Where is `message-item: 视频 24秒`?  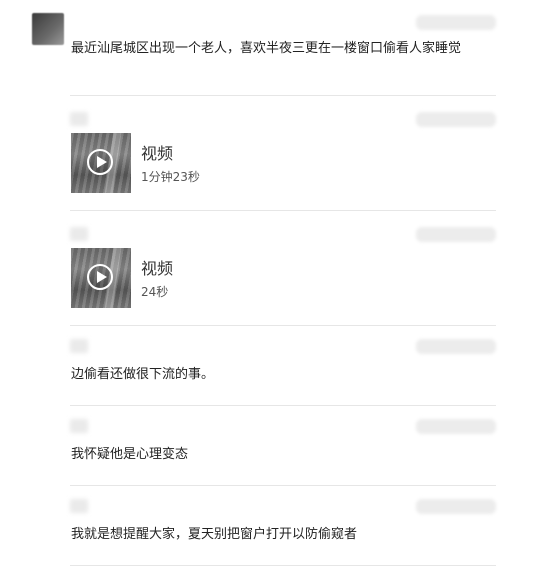 message-item: 视频 24秒 is located at coordinates (283, 276).